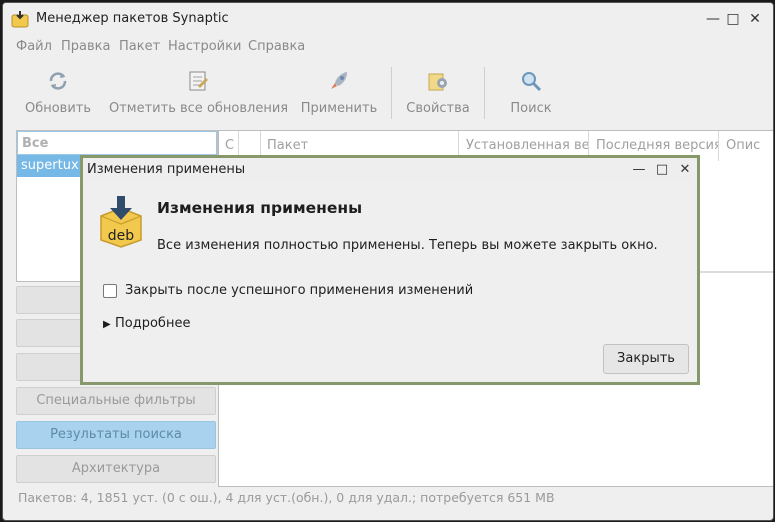  I want to click on menu-help: Справка, so click(276, 46).